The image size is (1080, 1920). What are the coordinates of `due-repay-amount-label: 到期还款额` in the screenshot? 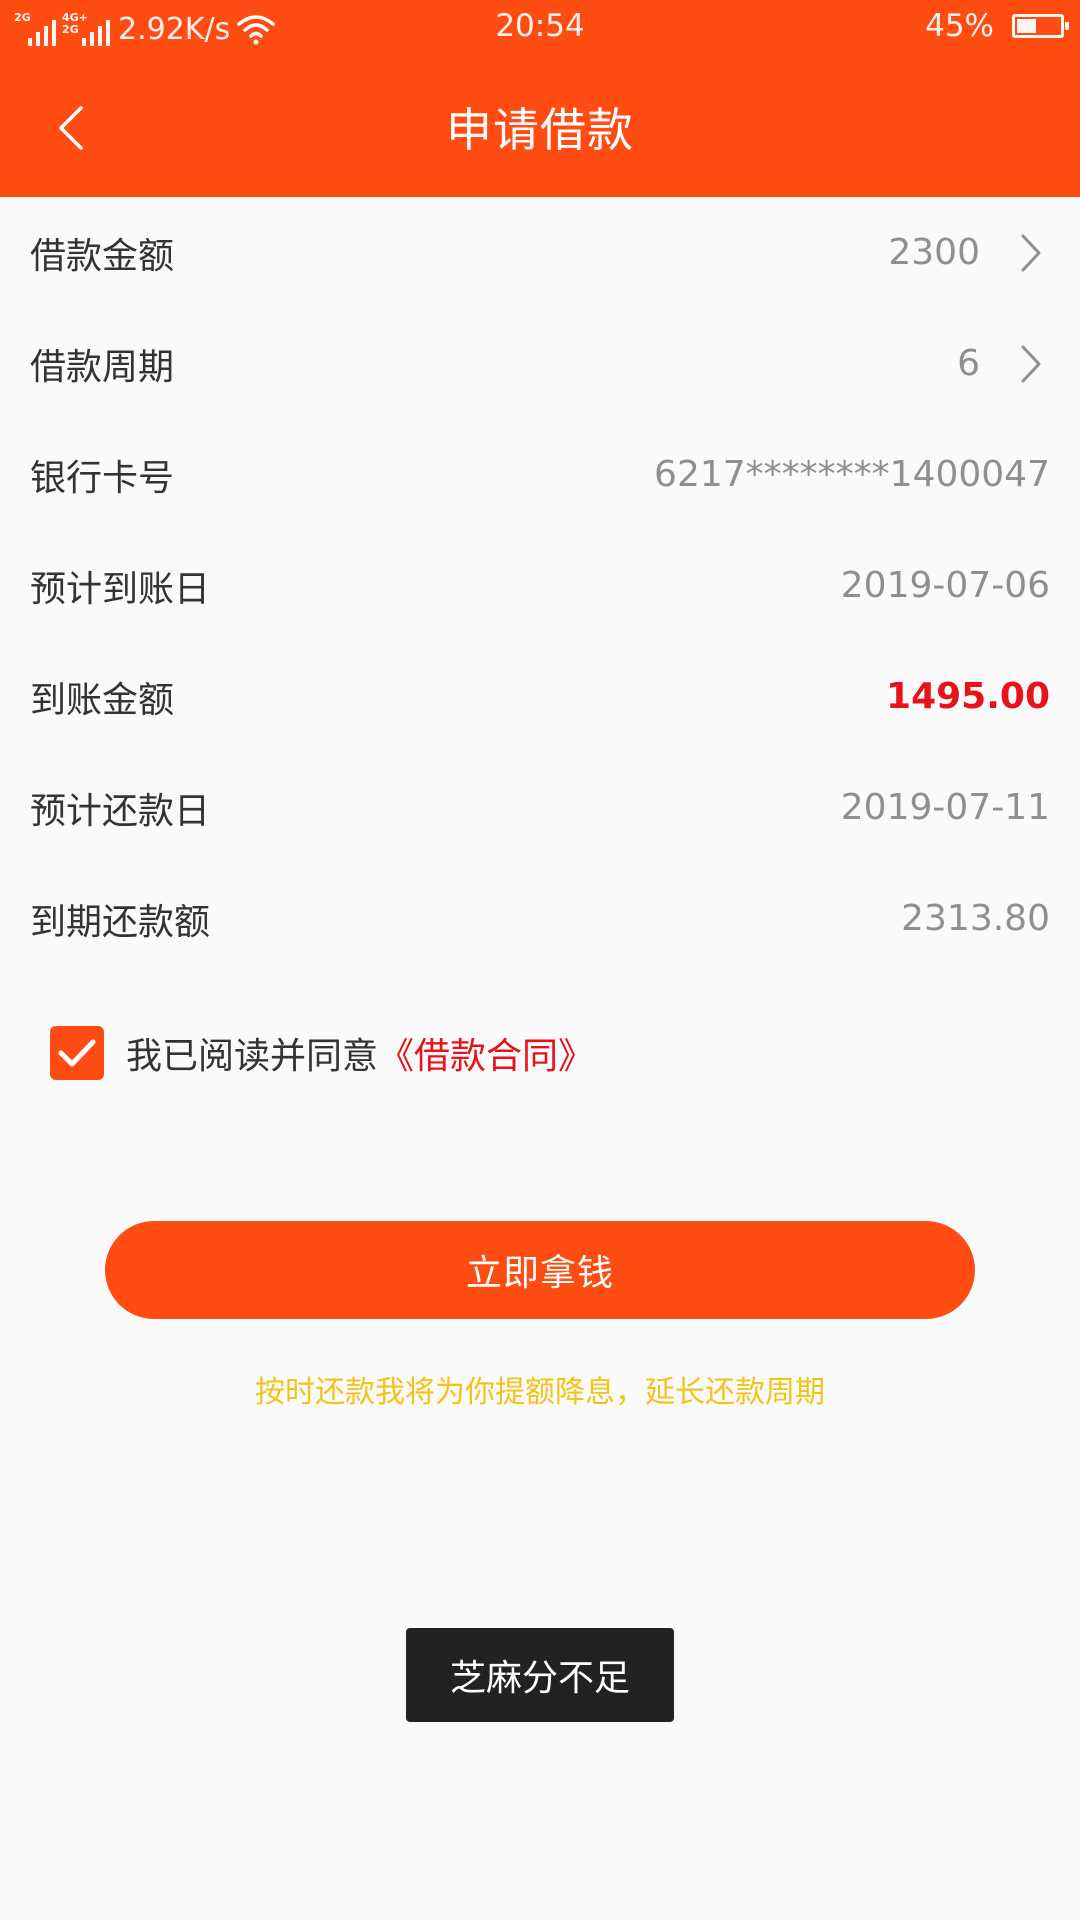 It's located at (120, 922).